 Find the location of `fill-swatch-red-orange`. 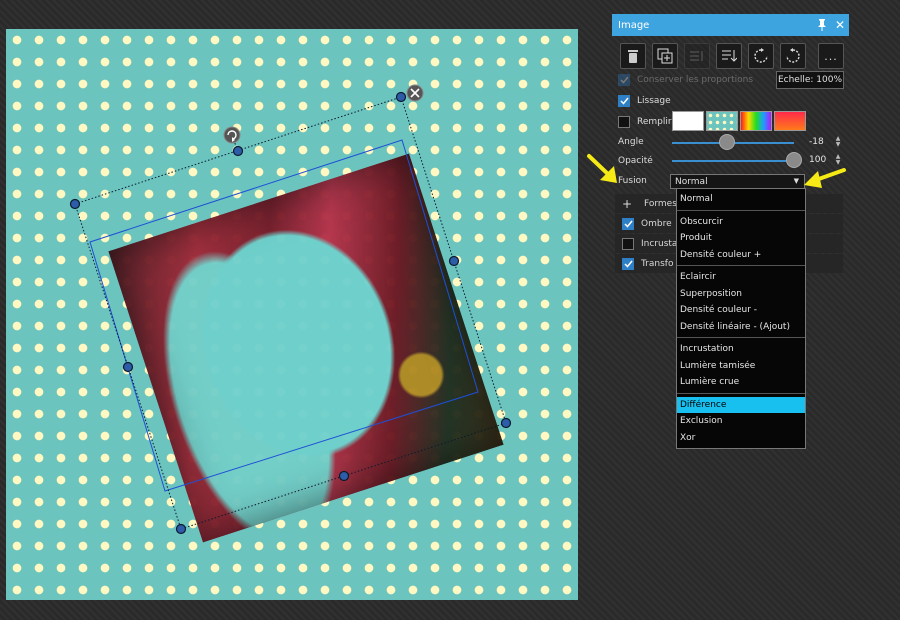

fill-swatch-red-orange is located at coordinates (790, 121).